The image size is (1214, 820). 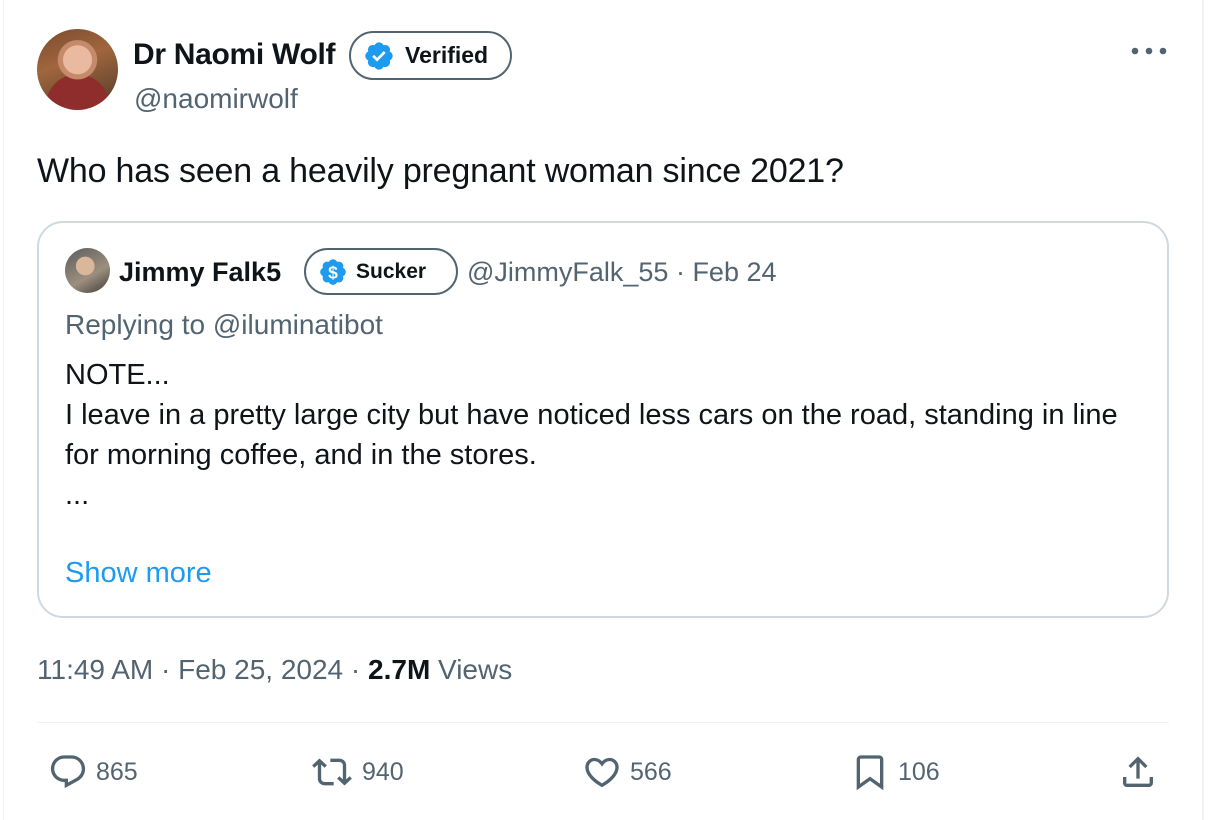 I want to click on frame-left-border, so click(x=3, y=410).